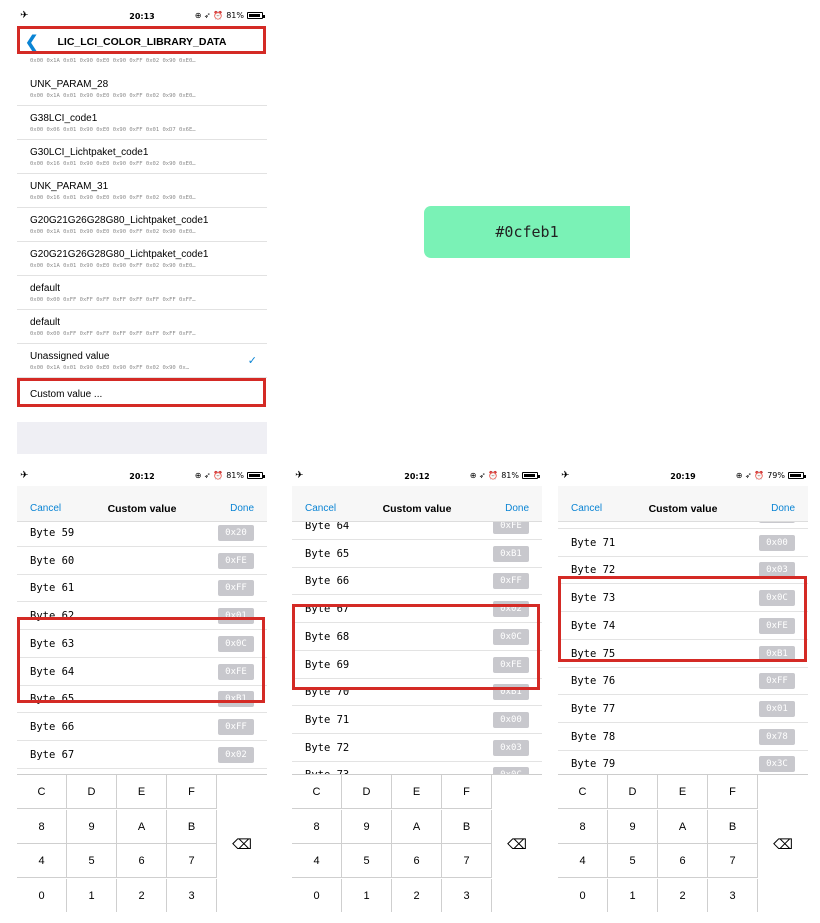 The width and height of the screenshot is (820, 923). Describe the element at coordinates (683, 654) in the screenshot. I see `byte-row: Byte 75 0xB1` at that location.